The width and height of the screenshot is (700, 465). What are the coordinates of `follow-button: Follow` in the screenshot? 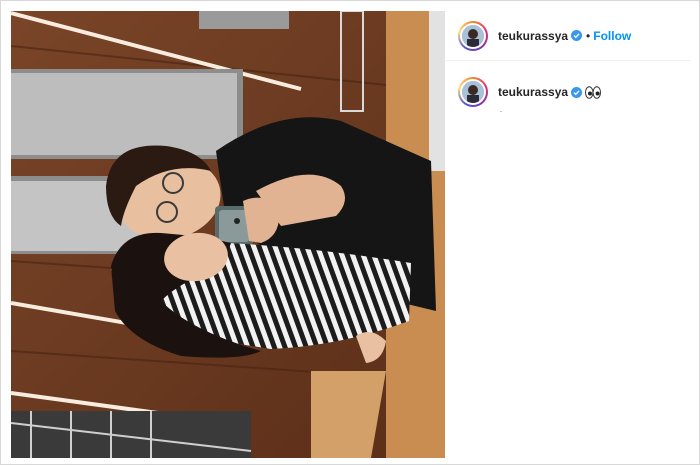 It's located at (612, 36).